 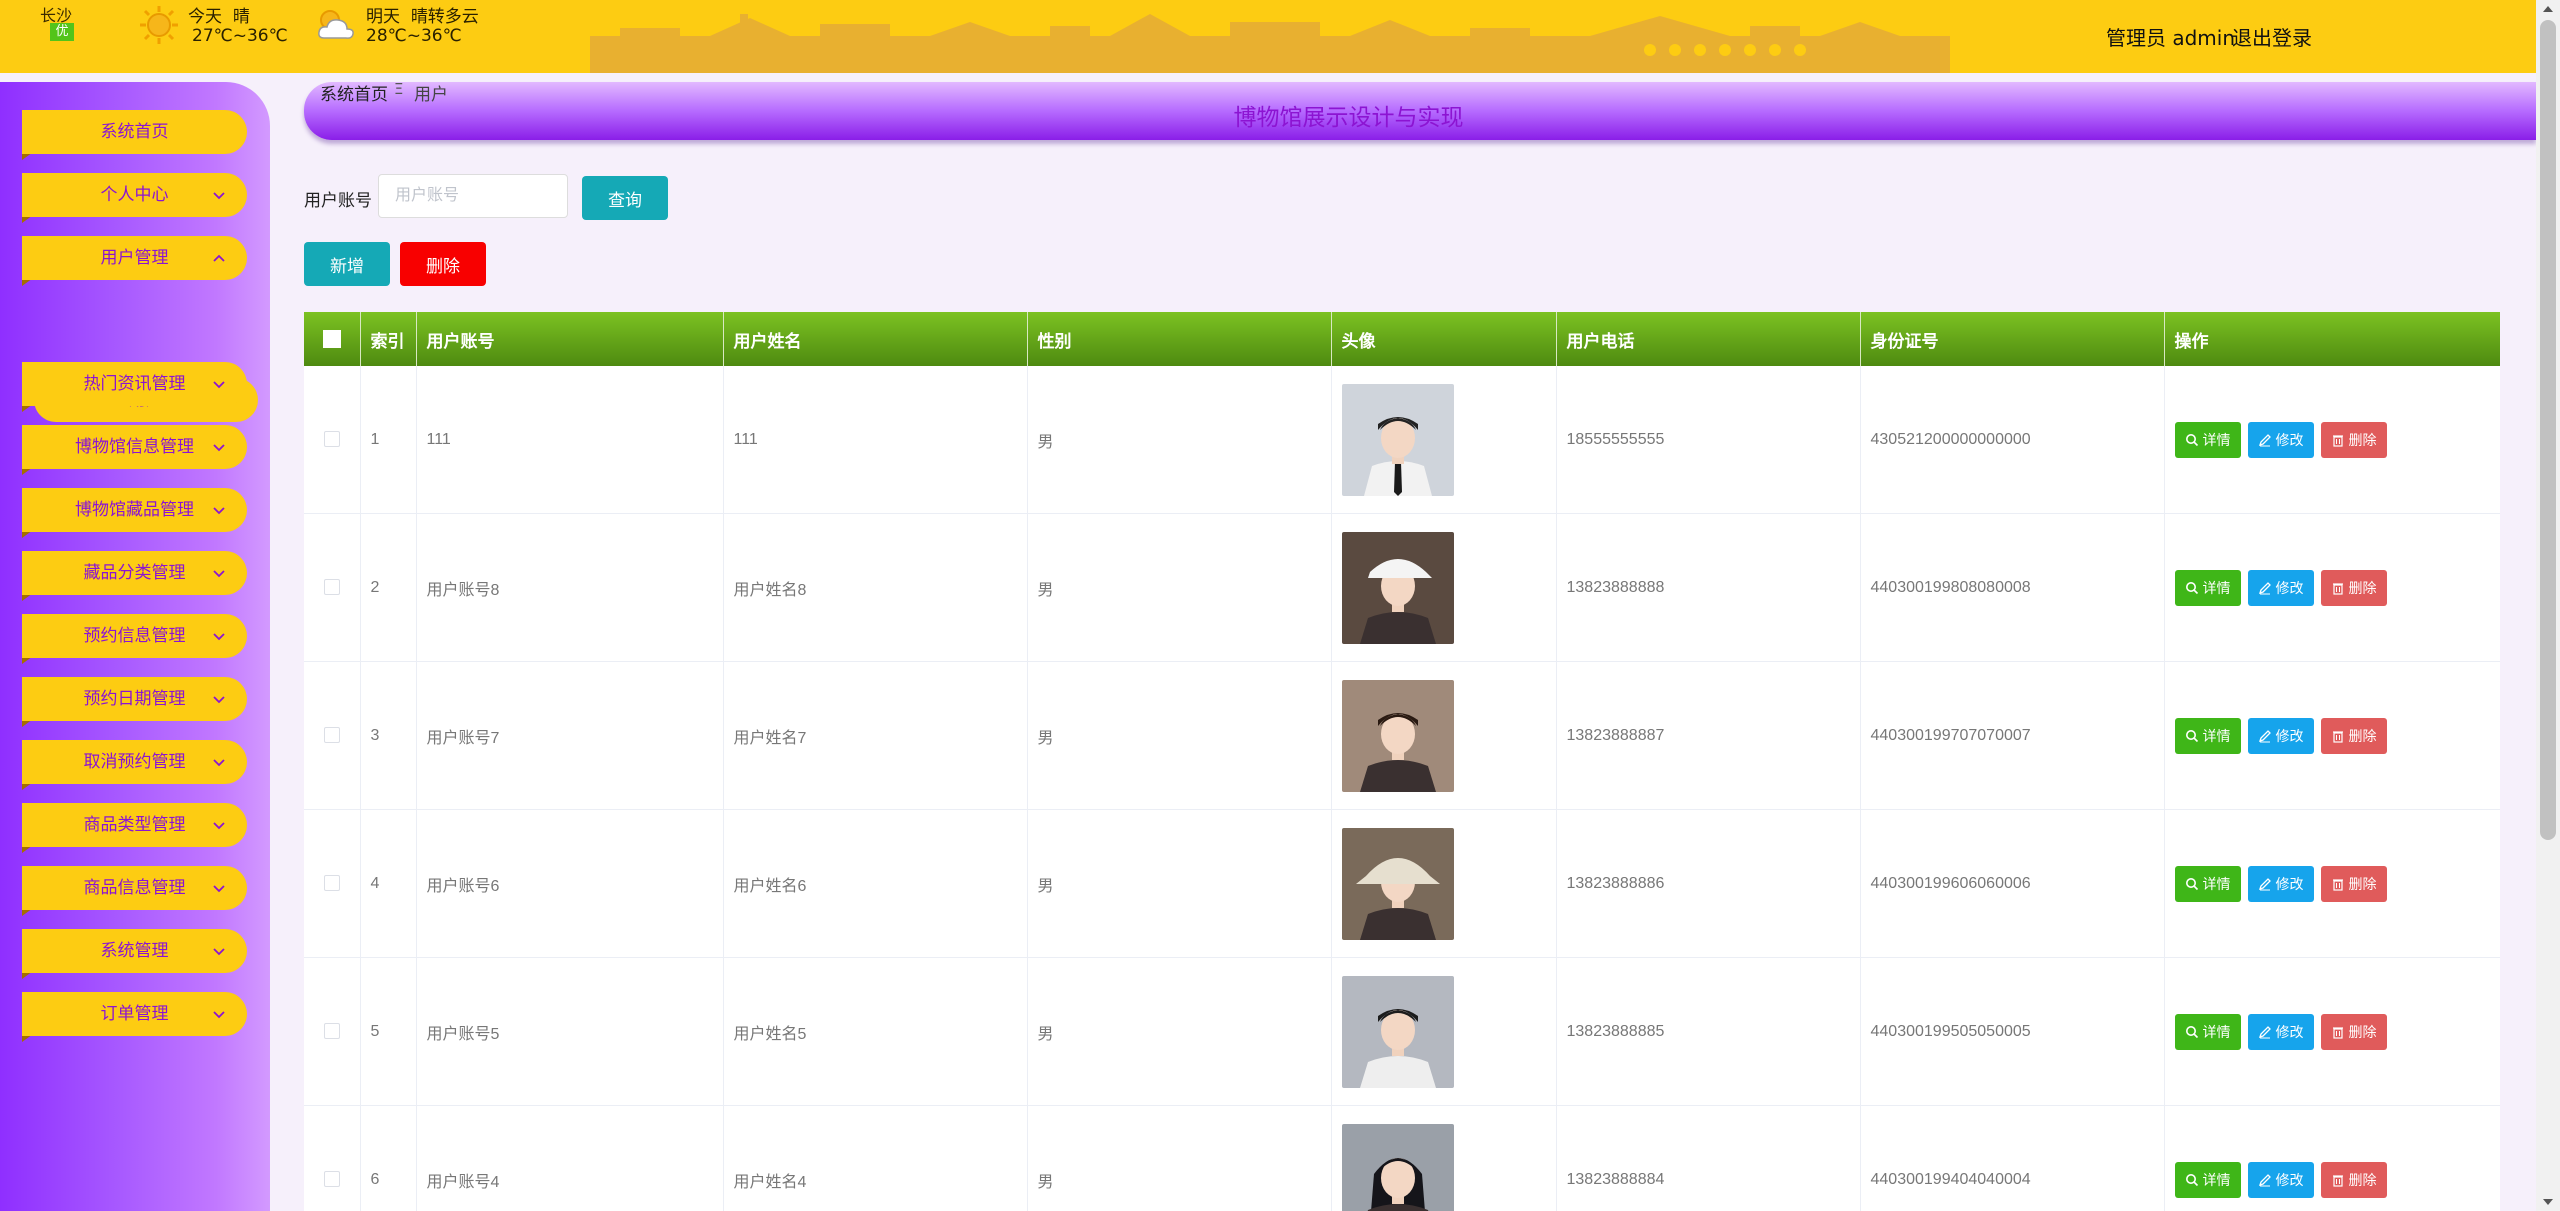 I want to click on sidebar-item-goods-type: 商品类型管理, so click(x=134, y=828).